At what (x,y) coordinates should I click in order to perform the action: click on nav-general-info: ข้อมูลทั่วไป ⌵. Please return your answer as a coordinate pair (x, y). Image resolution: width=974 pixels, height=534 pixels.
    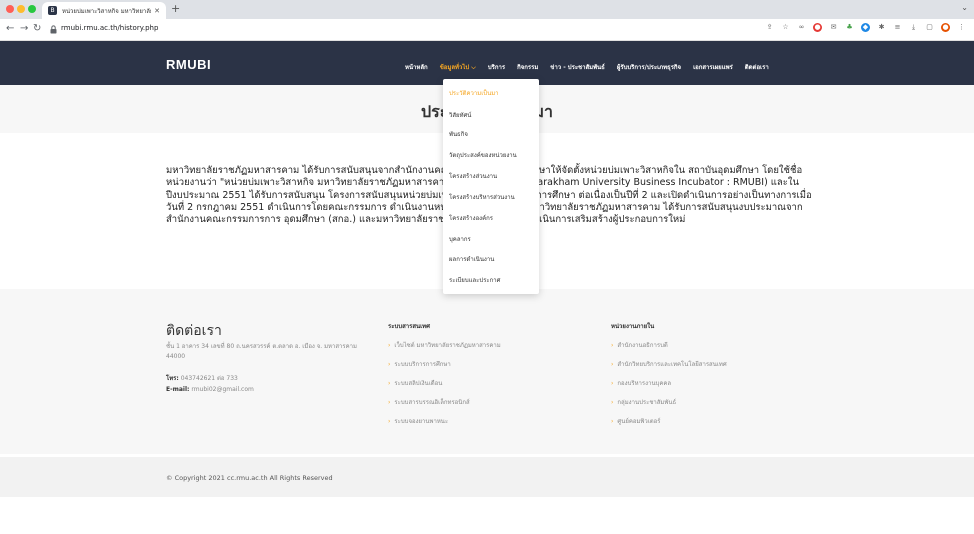
    Looking at the image, I should click on (458, 67).